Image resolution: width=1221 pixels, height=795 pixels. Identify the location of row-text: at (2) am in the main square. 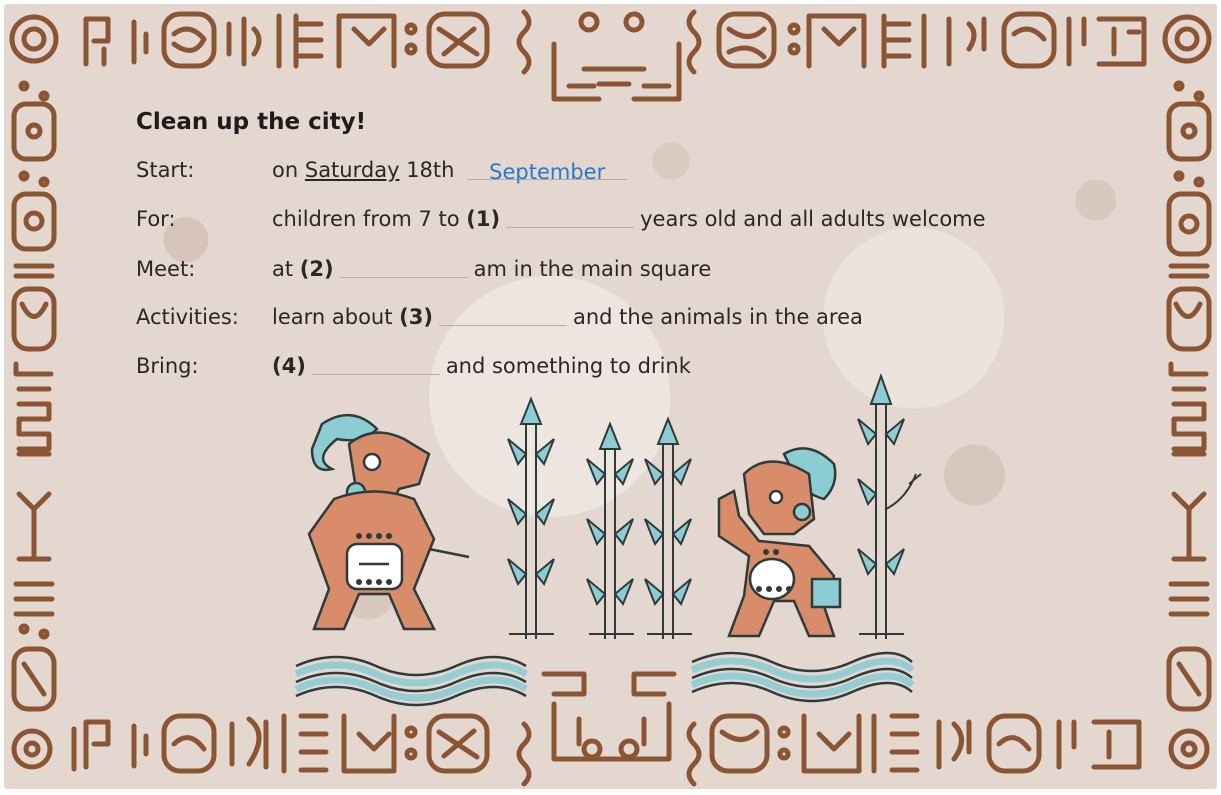
(491, 269).